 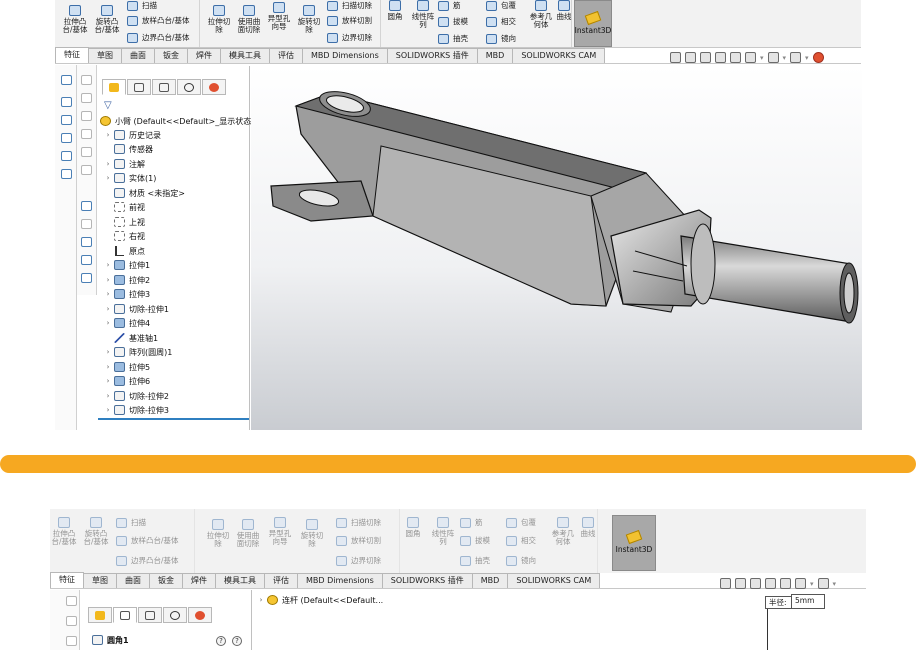 I want to click on tree-item: › 拉伸1, so click(x=127, y=265).